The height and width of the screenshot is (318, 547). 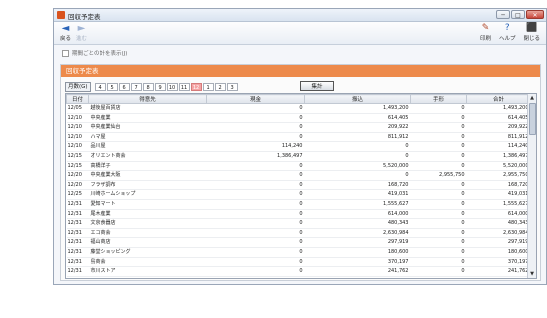 I want to click on month-button-9: 9, so click(x=160, y=87).